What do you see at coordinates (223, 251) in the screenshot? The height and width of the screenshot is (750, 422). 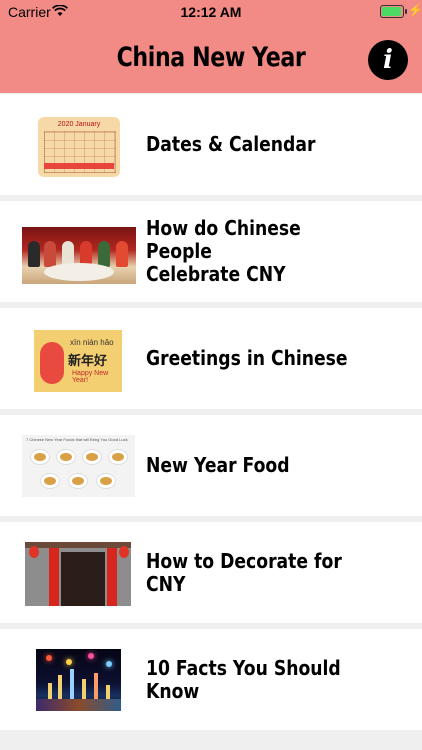 I see `list-item-label: How do Chinese People Celebrate CNY` at bounding box center [223, 251].